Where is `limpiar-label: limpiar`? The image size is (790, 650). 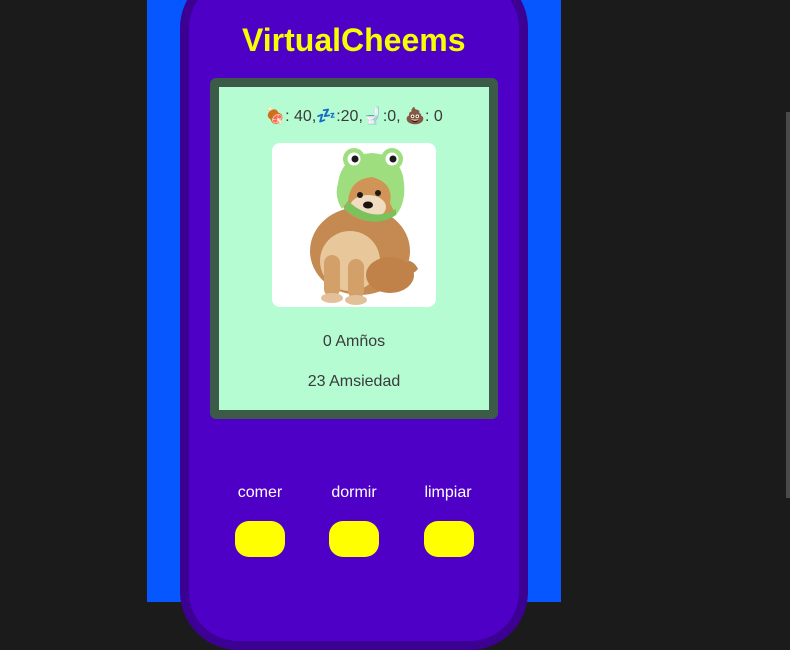 limpiar-label: limpiar is located at coordinates (448, 492).